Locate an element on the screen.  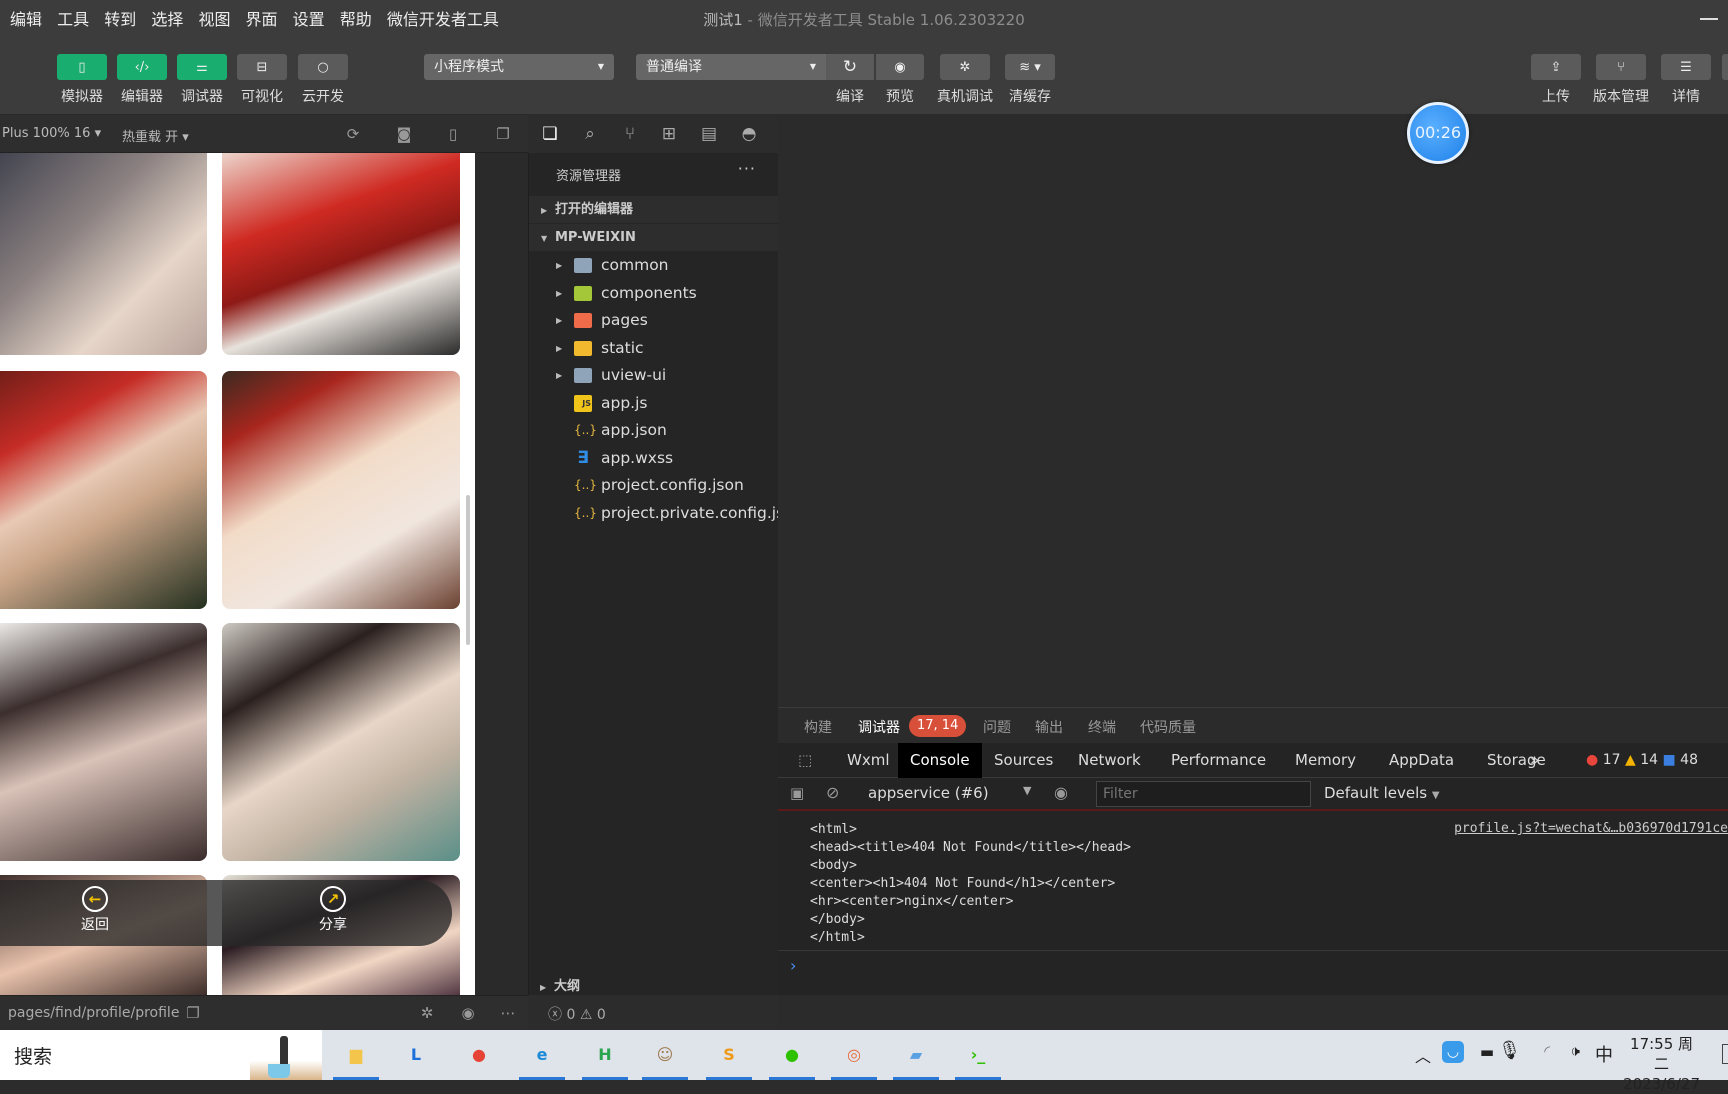
tab-debugger: 调试器 is located at coordinates (879, 732).